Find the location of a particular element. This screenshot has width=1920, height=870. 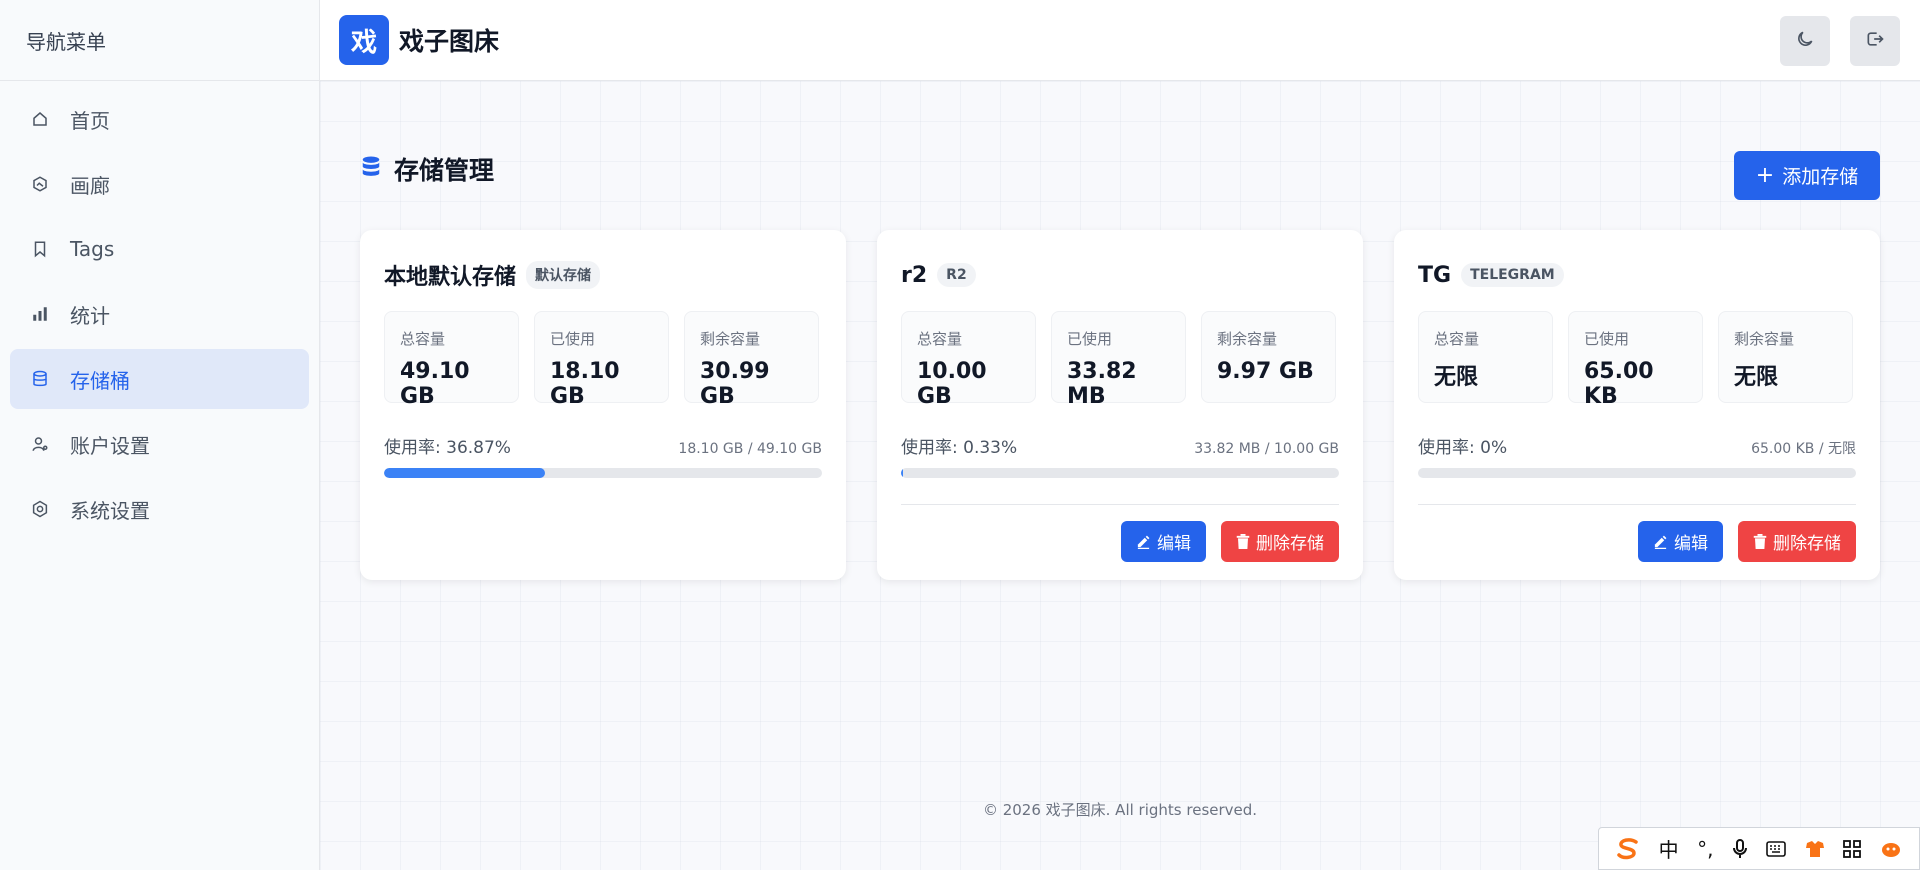

stat-used: 已使用 18.10 GB is located at coordinates (601, 360).